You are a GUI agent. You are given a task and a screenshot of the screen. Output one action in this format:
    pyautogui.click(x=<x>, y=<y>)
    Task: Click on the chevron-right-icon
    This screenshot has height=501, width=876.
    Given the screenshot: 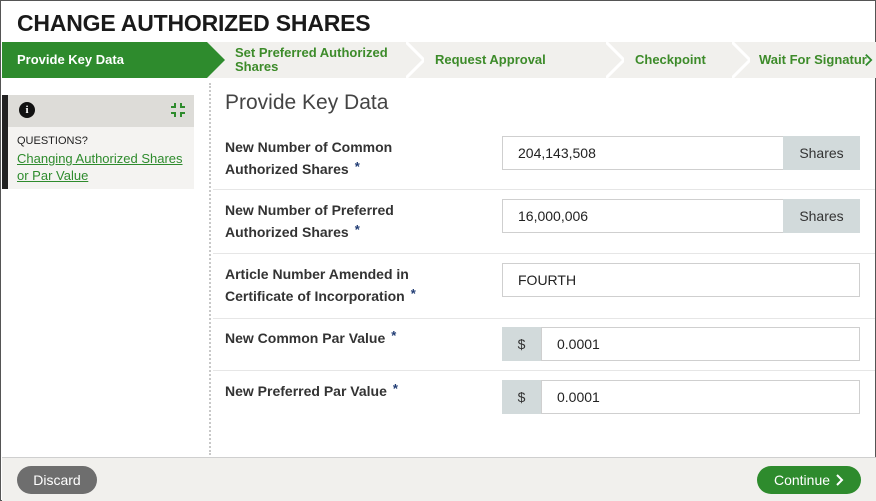 What is the action you would take?
    pyautogui.click(x=840, y=480)
    